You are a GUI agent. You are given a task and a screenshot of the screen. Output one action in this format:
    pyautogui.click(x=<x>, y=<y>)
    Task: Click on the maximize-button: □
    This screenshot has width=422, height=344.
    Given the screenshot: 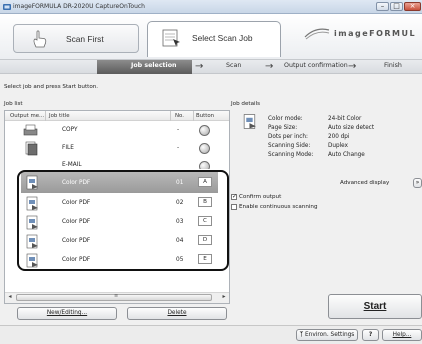 What is the action you would take?
    pyautogui.click(x=396, y=6)
    